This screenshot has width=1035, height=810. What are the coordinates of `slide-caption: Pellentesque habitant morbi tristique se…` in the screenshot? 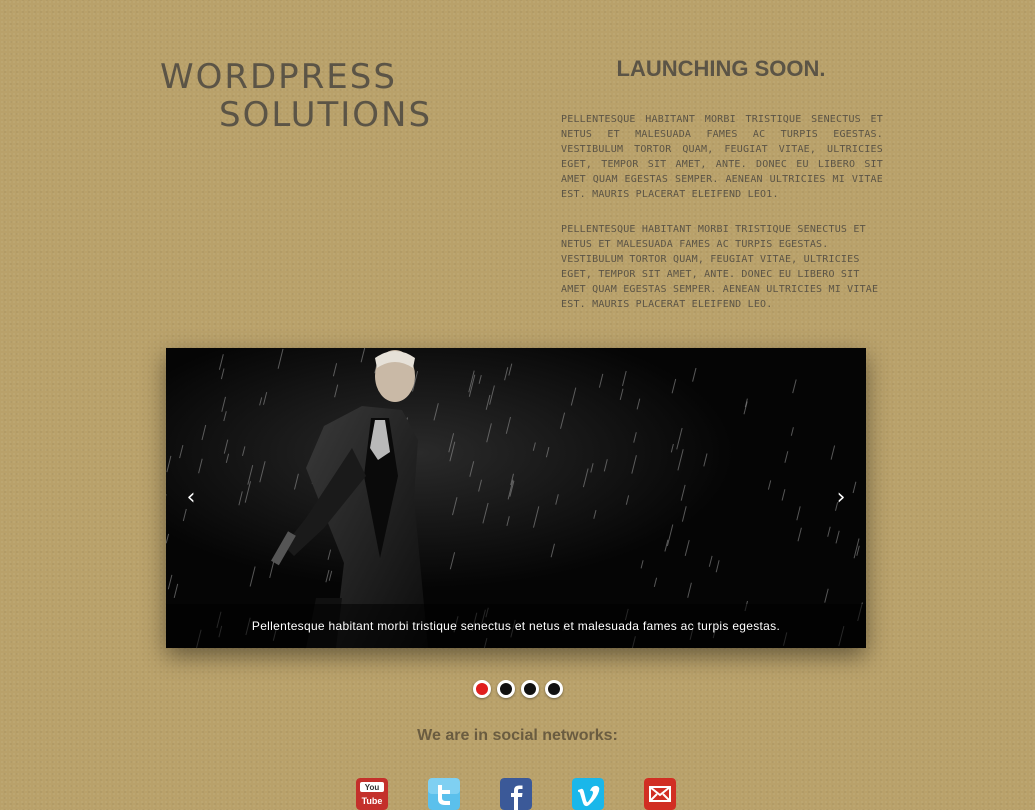 It's located at (516, 626).